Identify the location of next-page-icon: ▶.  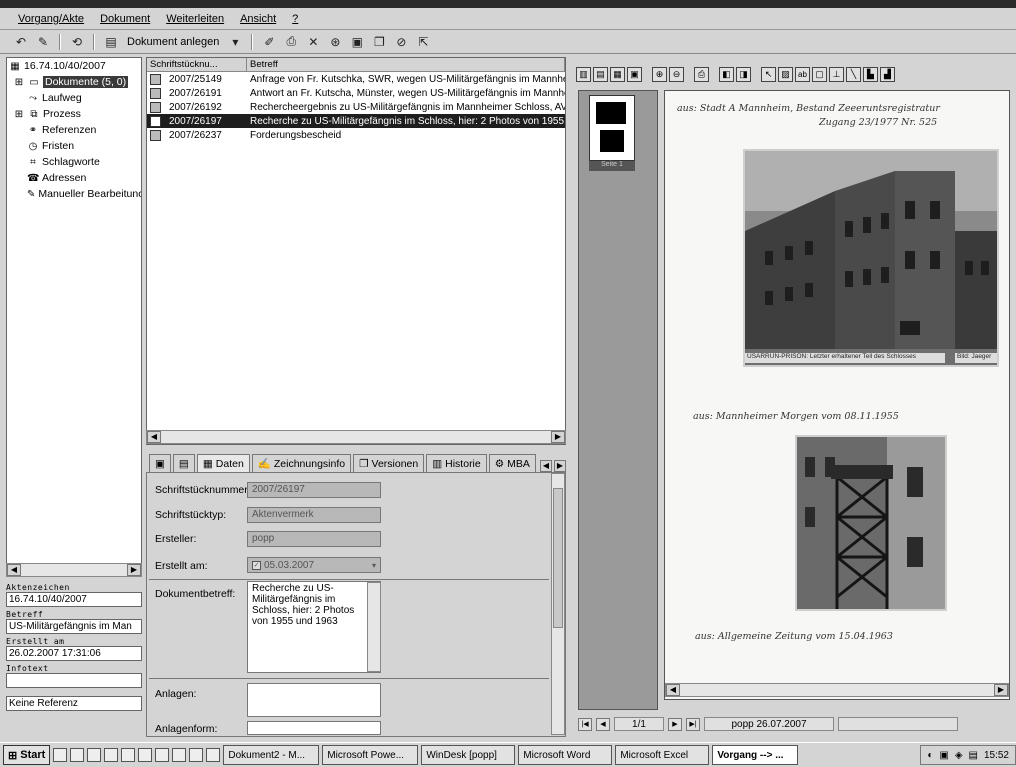
(675, 724).